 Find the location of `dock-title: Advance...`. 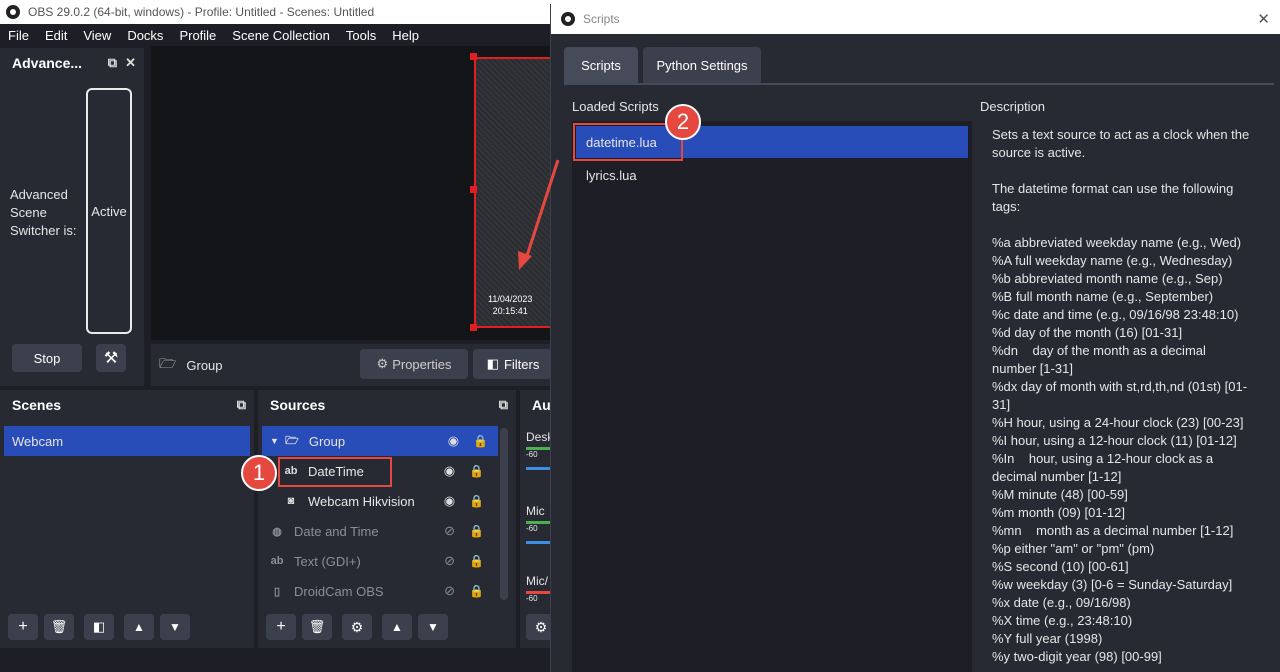

dock-title: Advance... is located at coordinates (47, 63).